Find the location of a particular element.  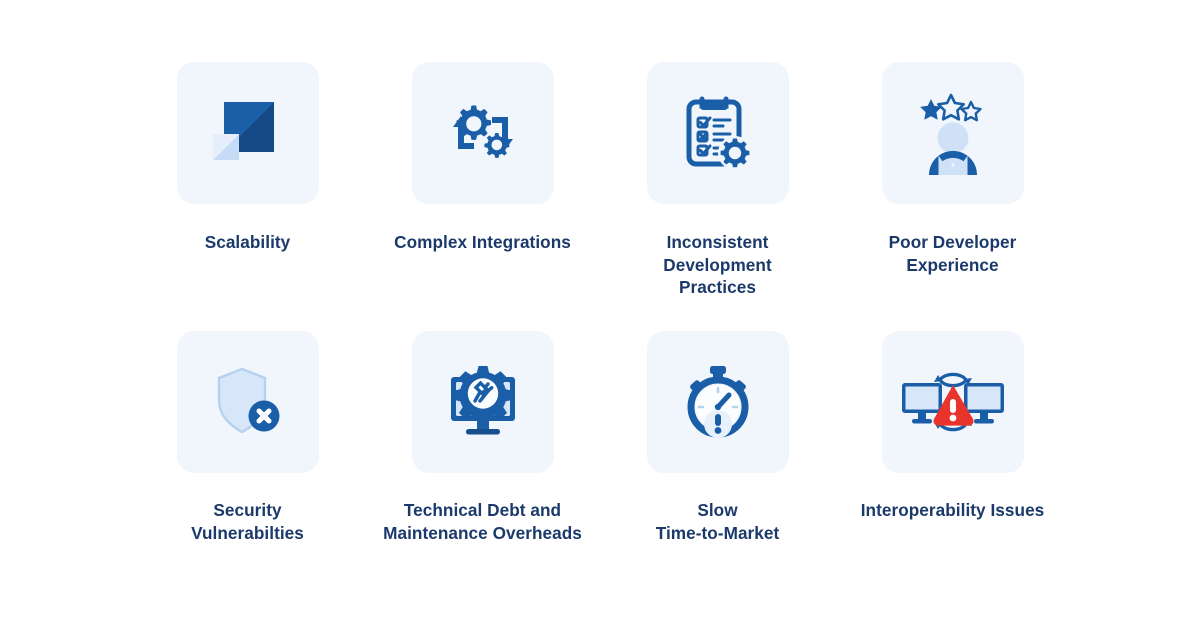

icon-tile-interoperability-issues is located at coordinates (952, 402).